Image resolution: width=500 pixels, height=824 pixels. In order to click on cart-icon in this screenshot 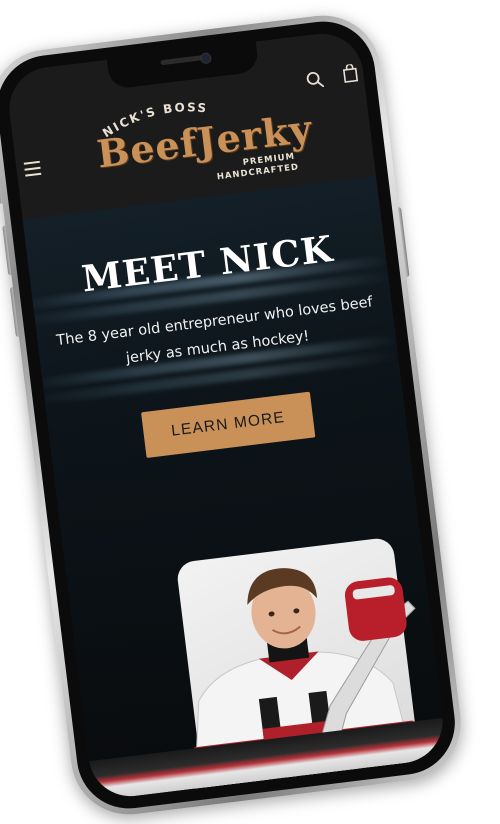, I will do `click(350, 73)`.